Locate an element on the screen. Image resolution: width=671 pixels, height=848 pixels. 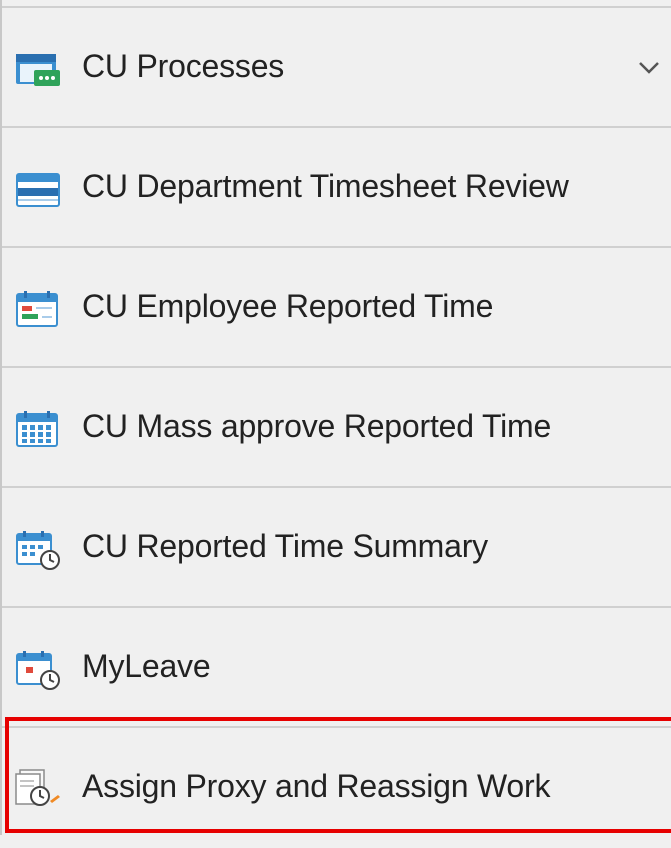
folder-process-icon is located at coordinates (39, 70).